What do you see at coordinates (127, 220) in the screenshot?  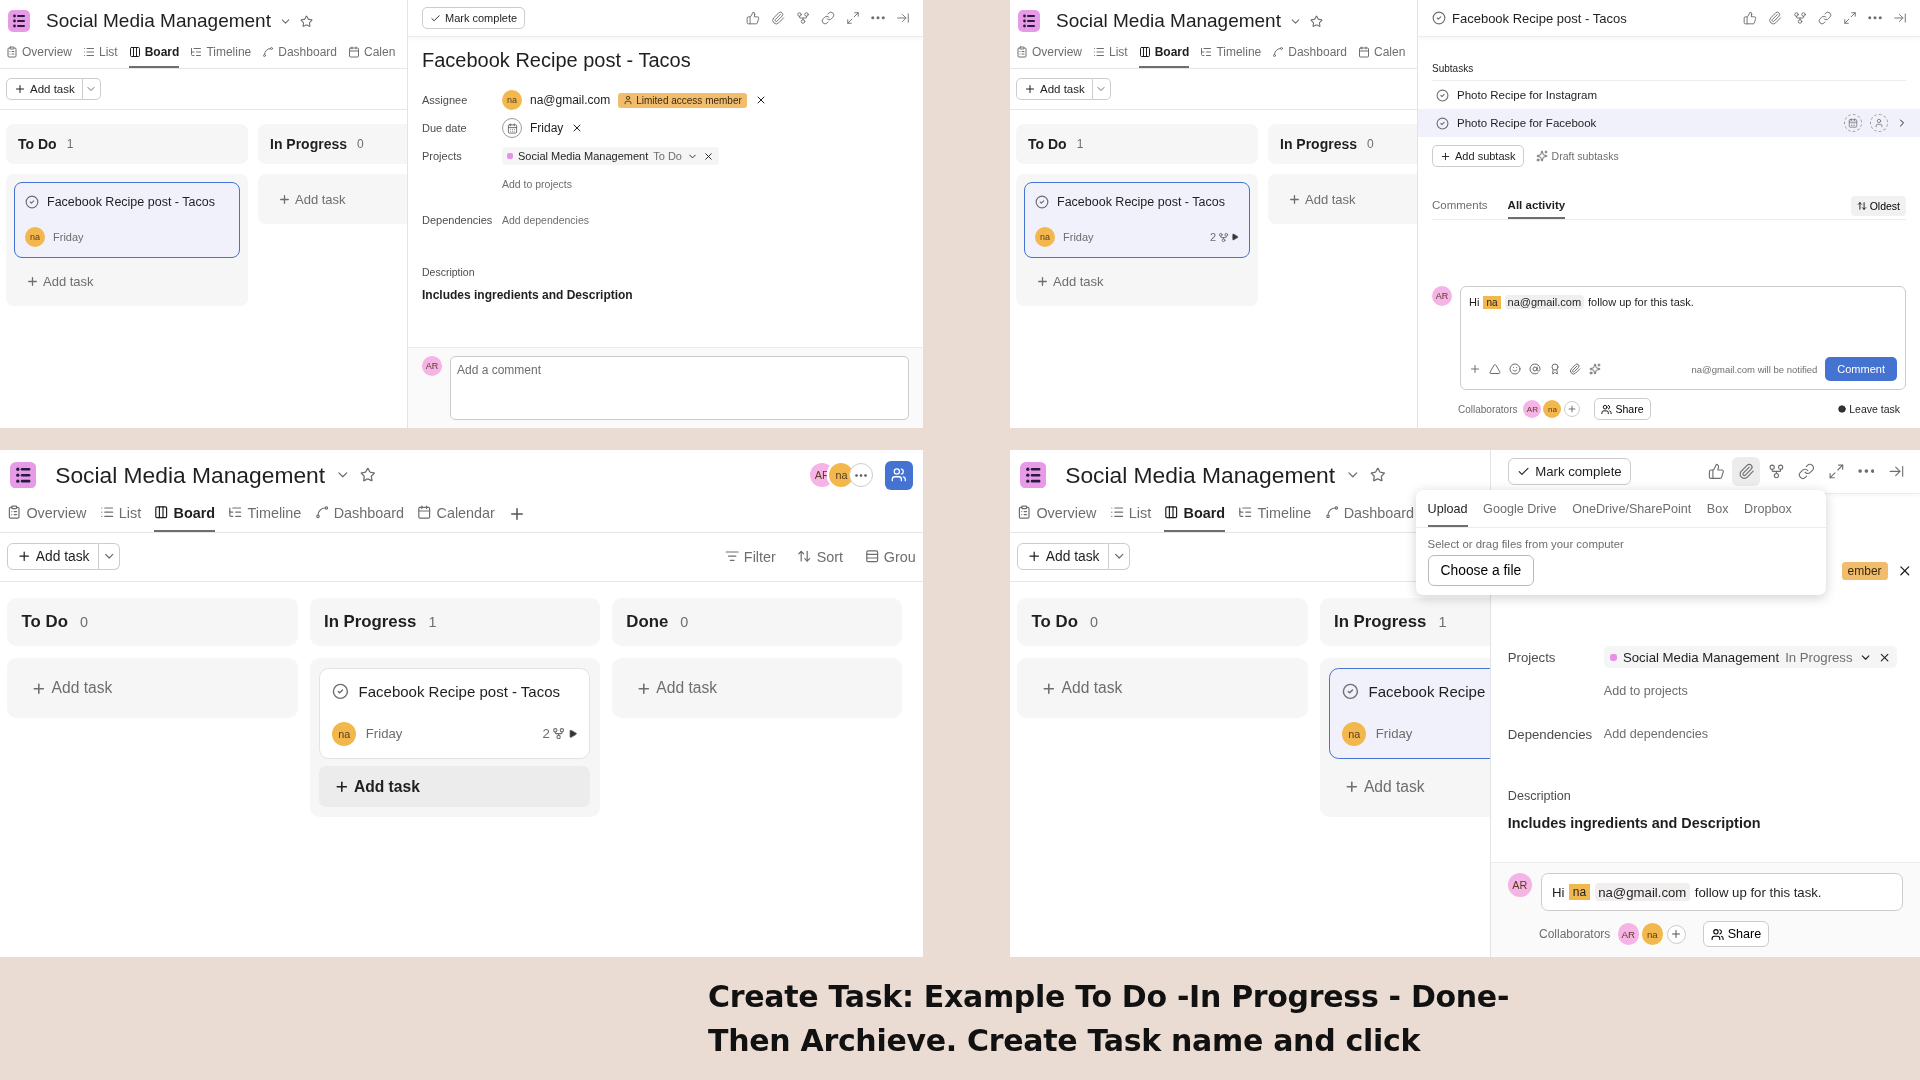 I see `task-card: Facebook Recipe post - Tacos na Friday` at bounding box center [127, 220].